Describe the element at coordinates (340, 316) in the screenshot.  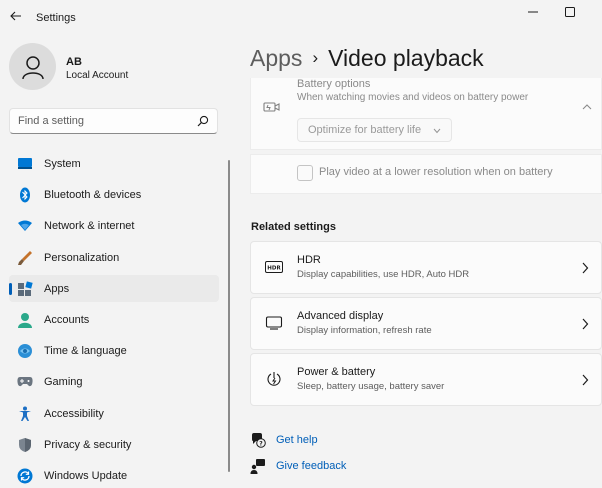
I see `related-item-title: Advanced display` at that location.